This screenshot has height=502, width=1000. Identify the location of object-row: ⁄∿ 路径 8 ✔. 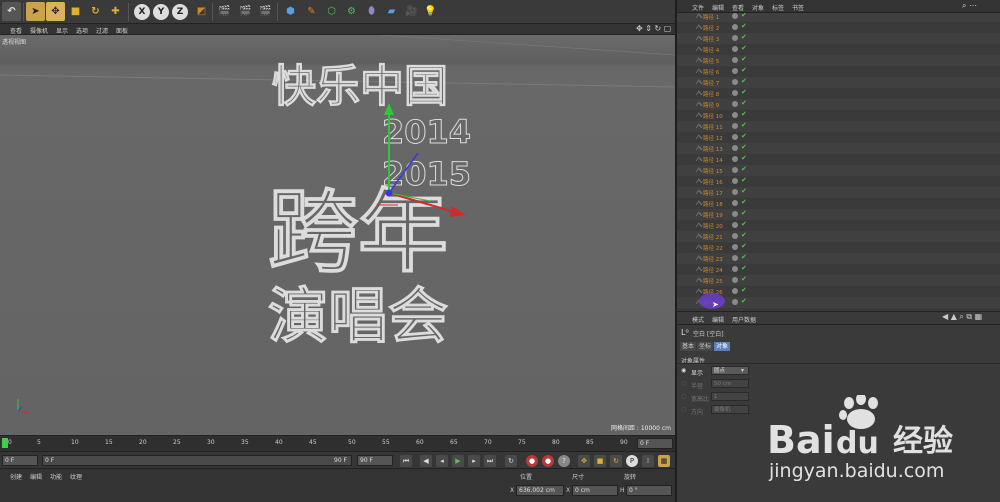
(838, 93).